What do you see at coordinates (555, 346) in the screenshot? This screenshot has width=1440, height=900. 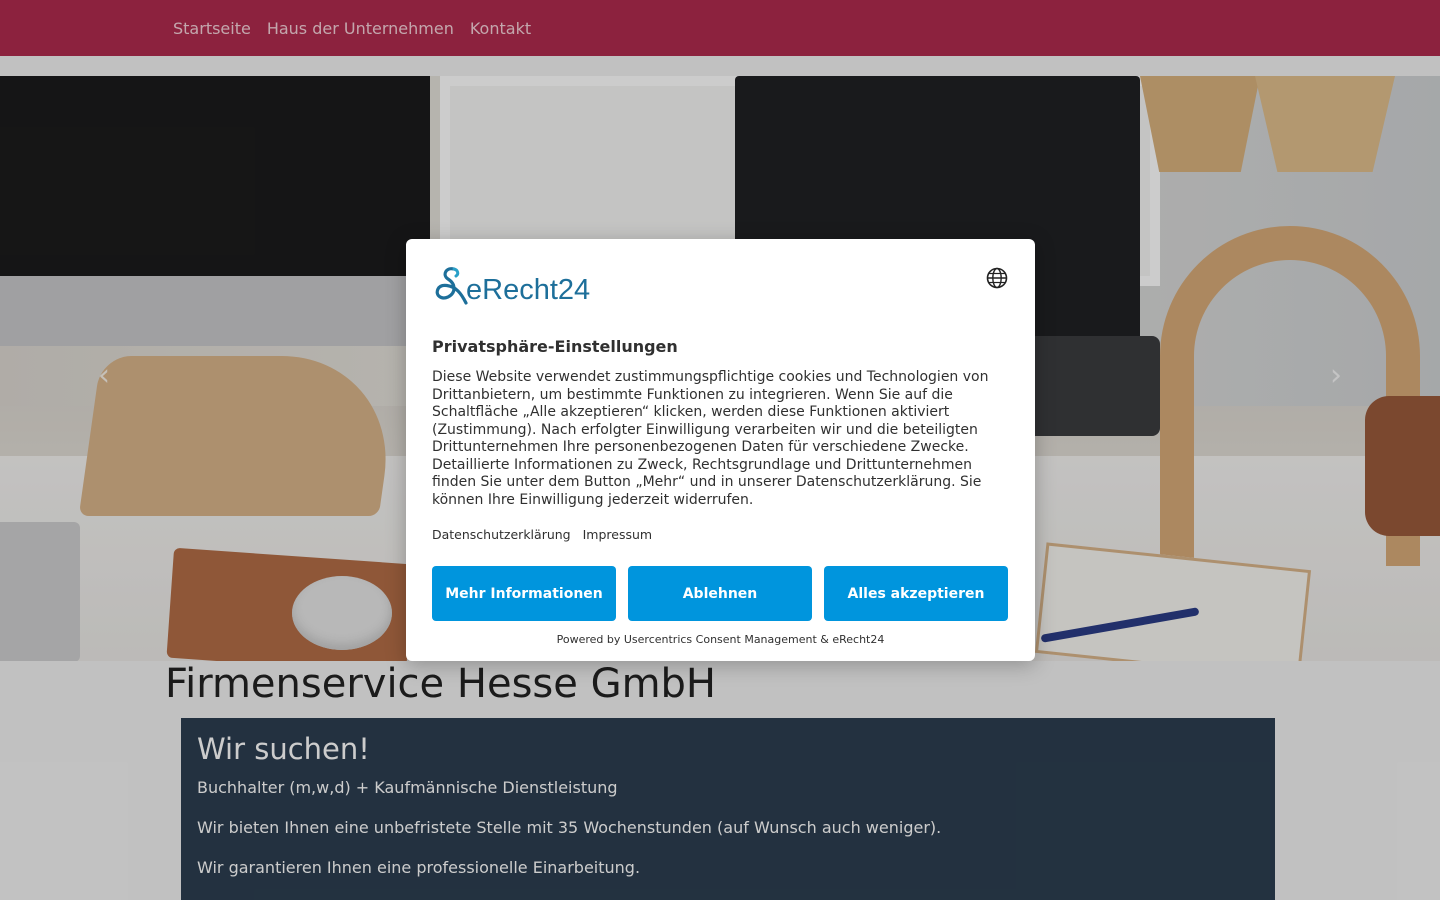 I see `consent-title: Privatsphäre-Einstellungen` at bounding box center [555, 346].